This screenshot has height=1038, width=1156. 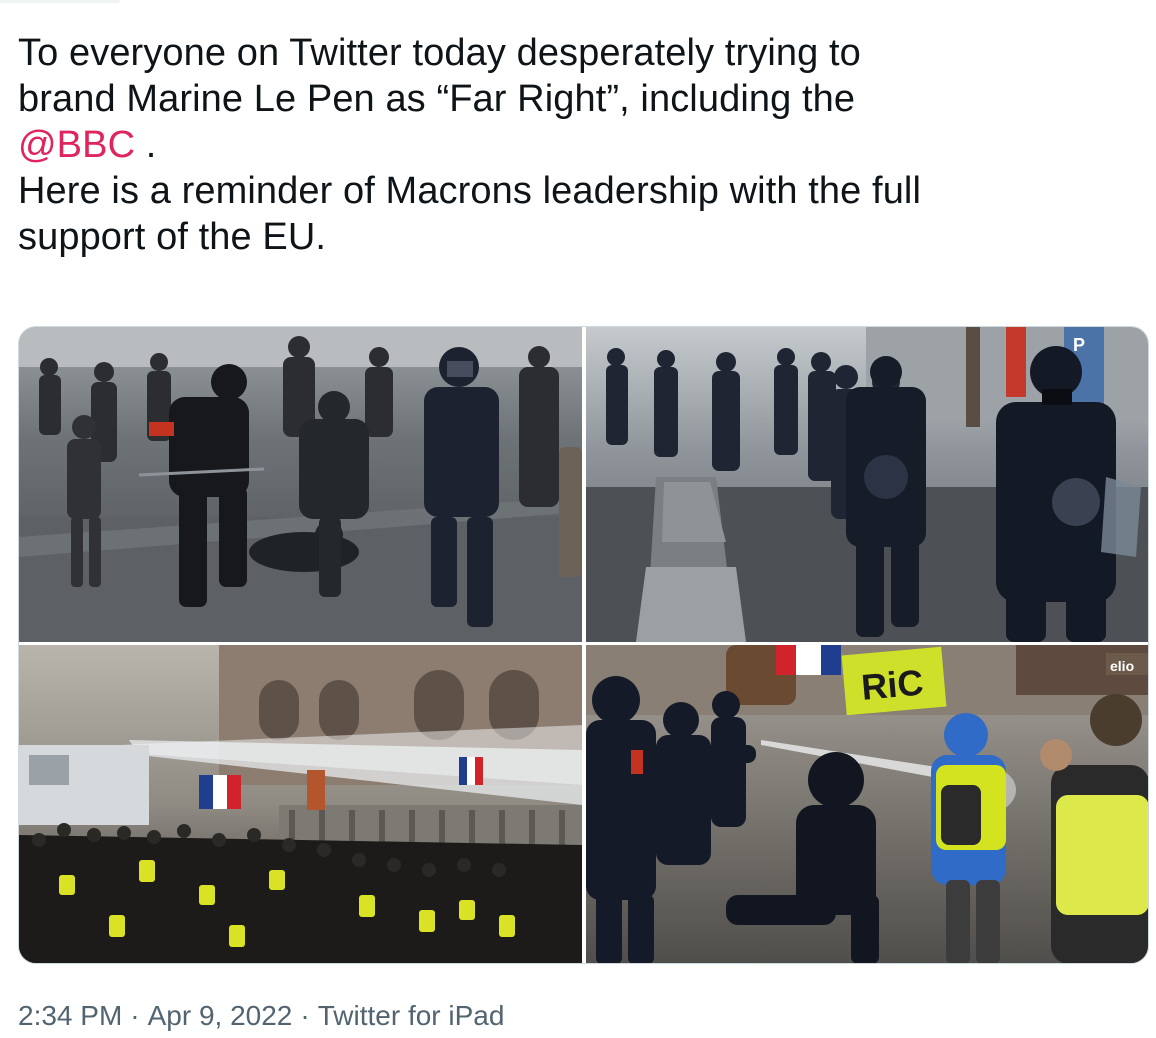 I want to click on photo-riot-police-march: P, so click(x=867, y=484).